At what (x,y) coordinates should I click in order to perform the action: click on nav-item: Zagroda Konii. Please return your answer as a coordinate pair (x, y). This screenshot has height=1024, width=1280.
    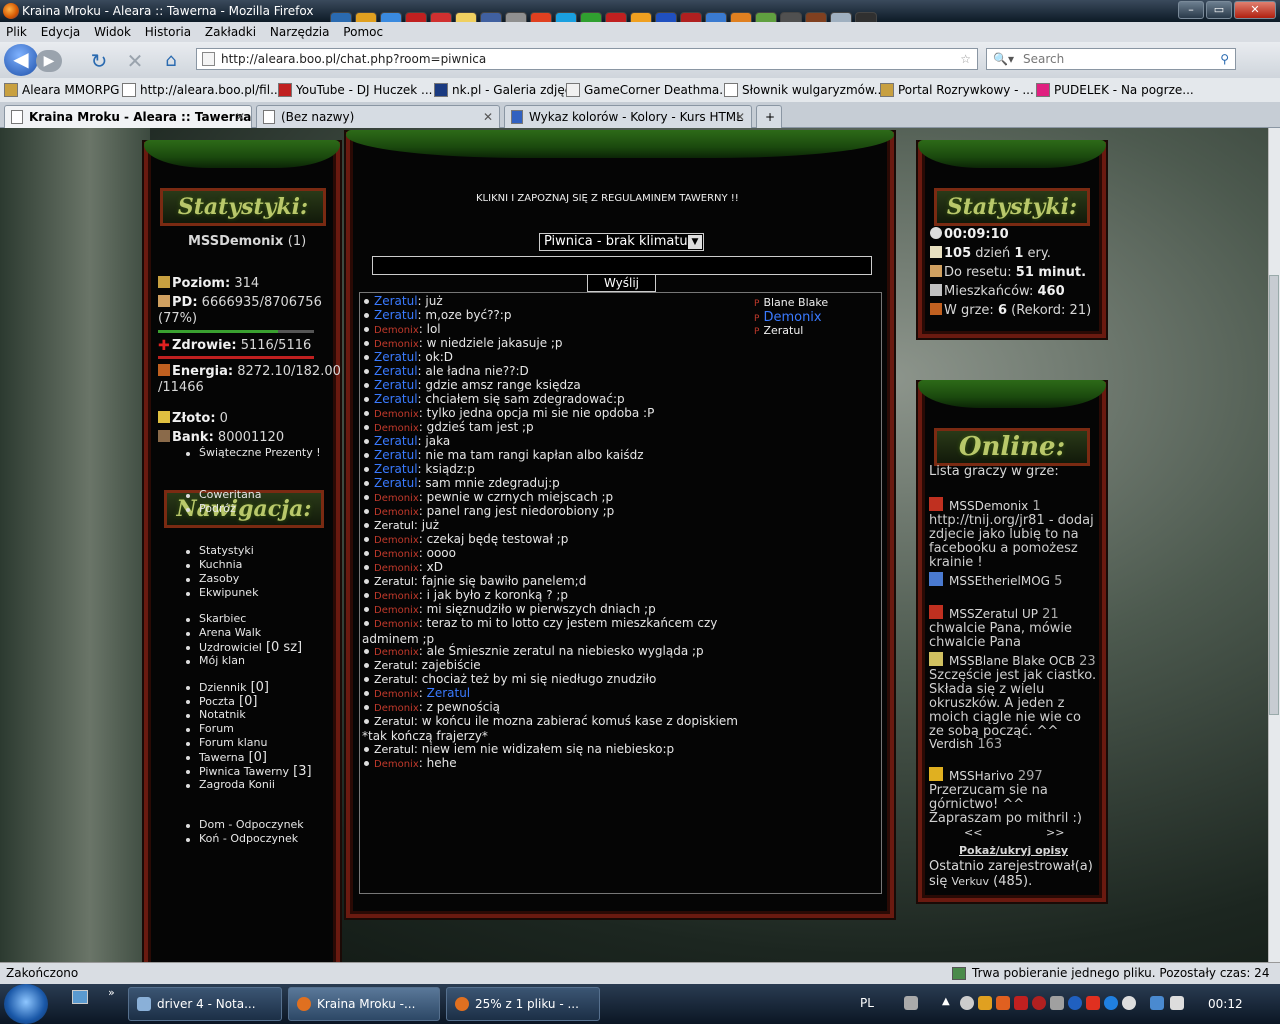
    Looking at the image, I should click on (237, 784).